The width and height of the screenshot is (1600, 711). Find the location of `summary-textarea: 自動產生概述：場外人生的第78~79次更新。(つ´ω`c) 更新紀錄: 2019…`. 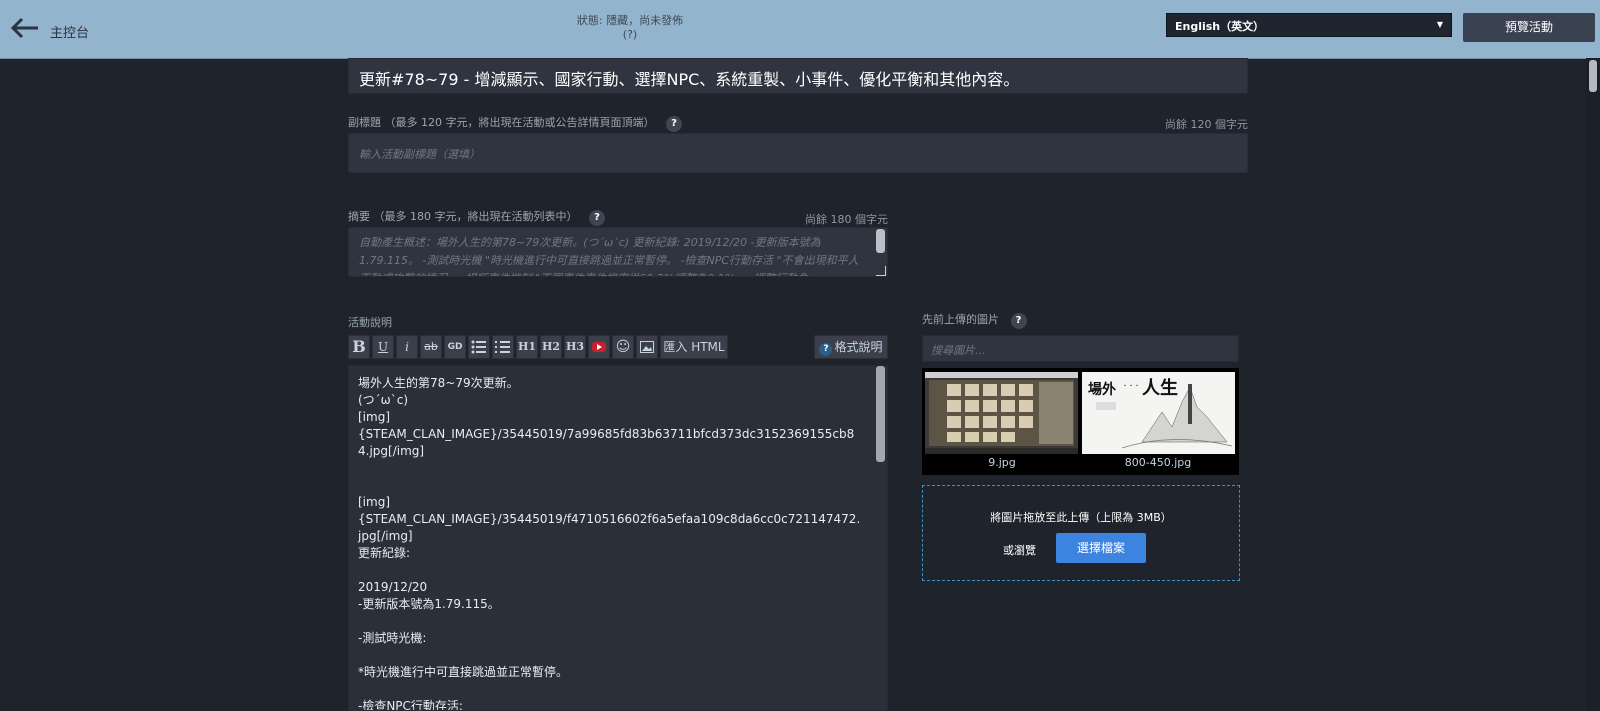

summary-textarea: 自動產生概述：場外人生的第78~79次更新。(つ´ω`c) 更新紀錄: 2019… is located at coordinates (618, 252).